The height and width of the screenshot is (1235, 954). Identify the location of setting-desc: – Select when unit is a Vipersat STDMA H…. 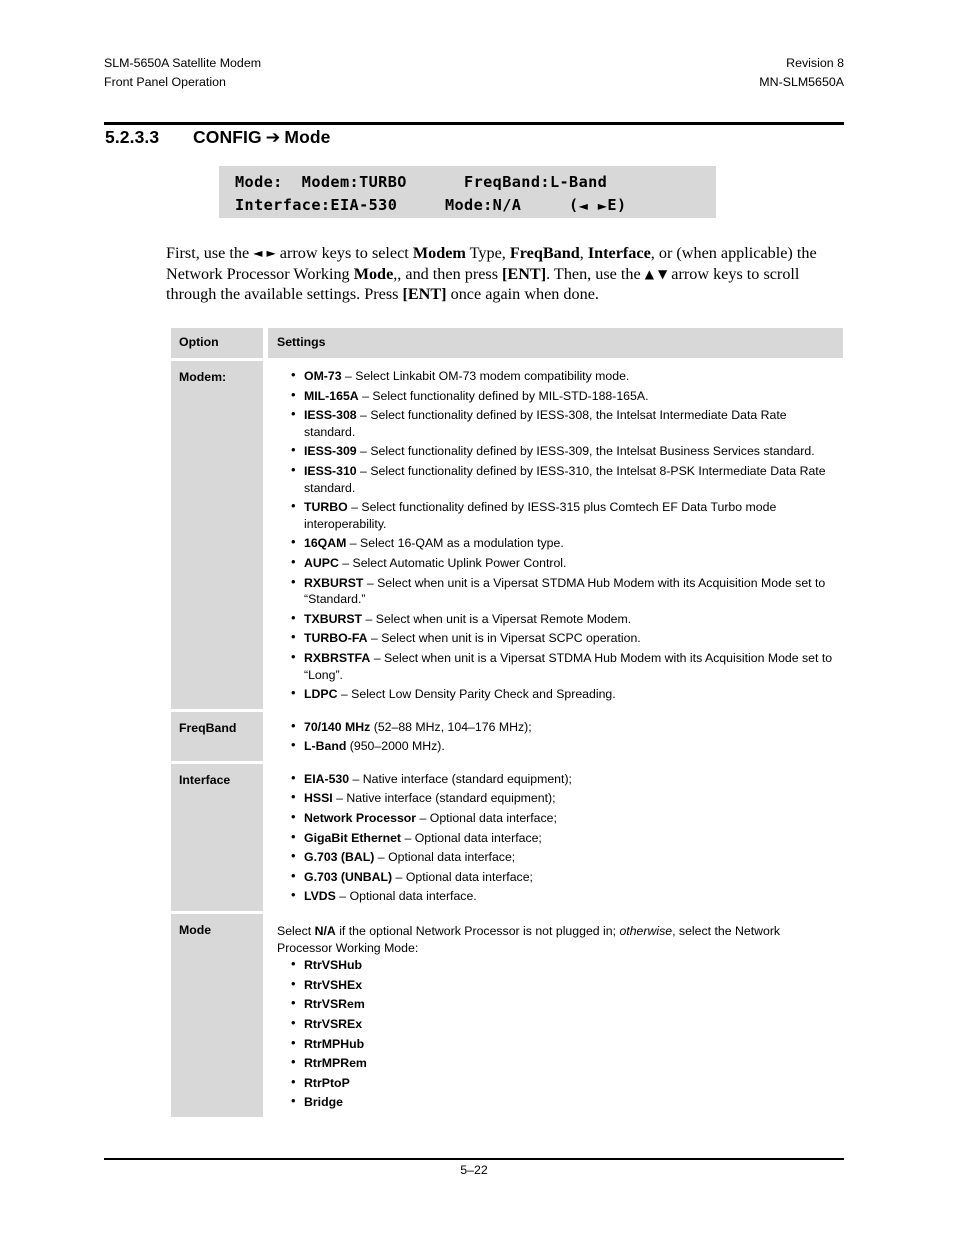
(565, 591).